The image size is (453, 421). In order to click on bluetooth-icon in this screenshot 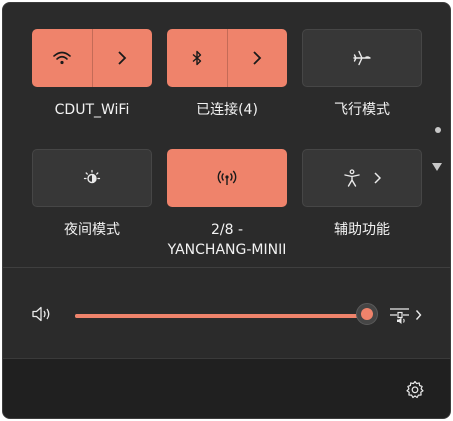, I will do `click(197, 58)`.